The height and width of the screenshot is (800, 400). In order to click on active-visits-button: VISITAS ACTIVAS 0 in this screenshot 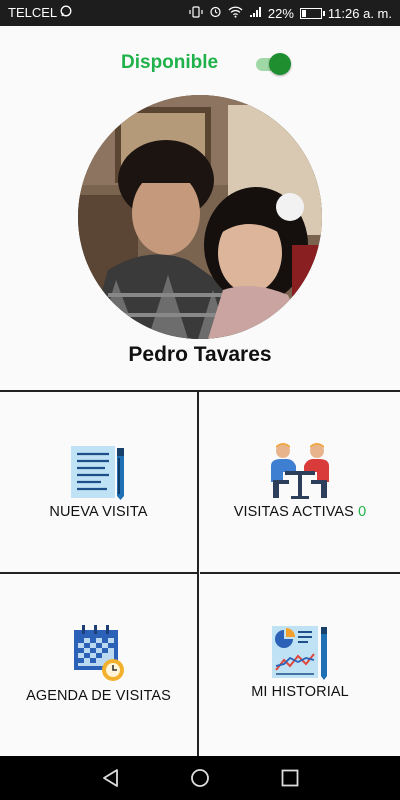, I will do `click(300, 483)`.